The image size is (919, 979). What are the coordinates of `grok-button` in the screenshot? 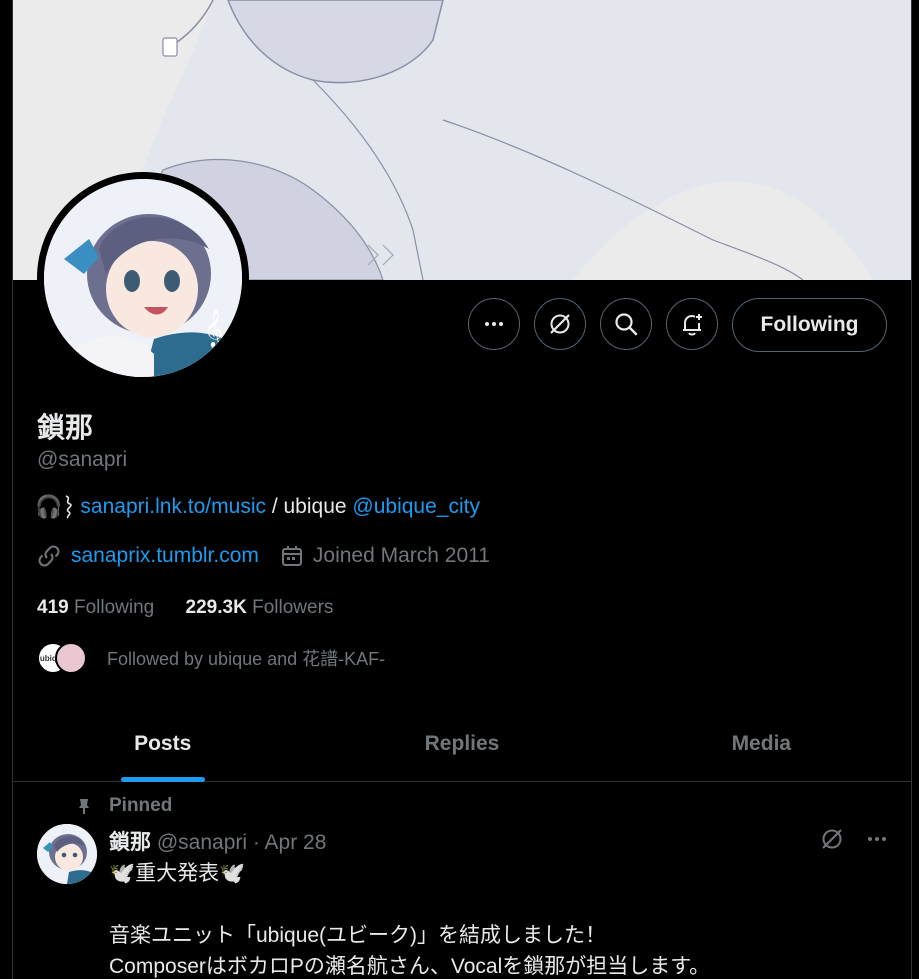 It's located at (560, 324).